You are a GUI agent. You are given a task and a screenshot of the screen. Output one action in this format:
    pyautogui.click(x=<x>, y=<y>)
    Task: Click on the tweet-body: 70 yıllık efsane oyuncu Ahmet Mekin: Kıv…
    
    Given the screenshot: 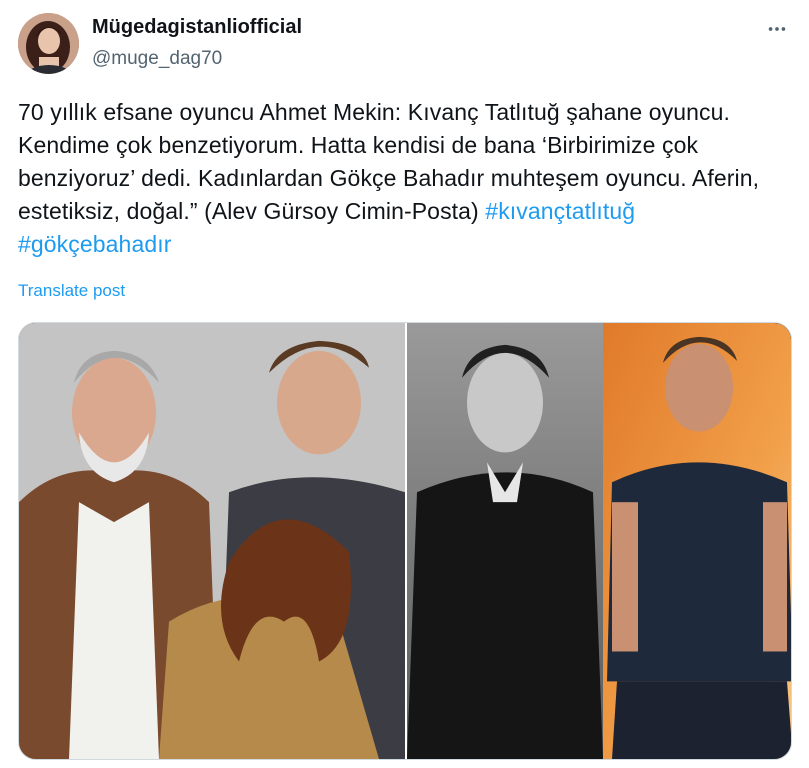 What is the action you would take?
    pyautogui.click(x=389, y=161)
    